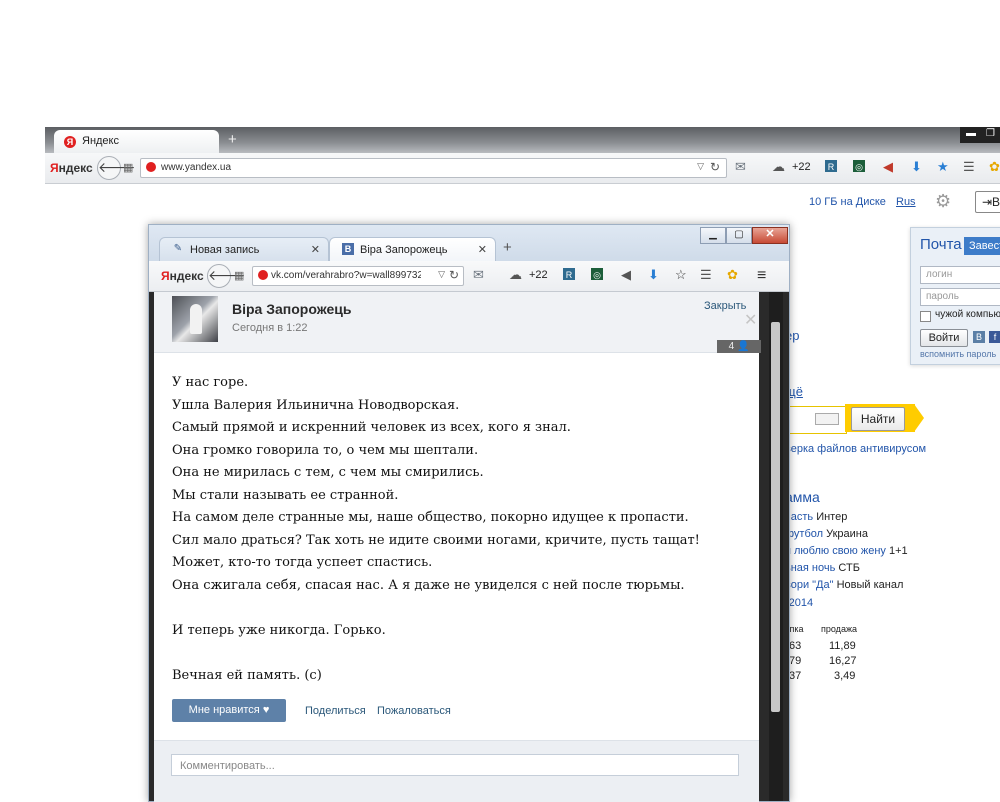  What do you see at coordinates (982, 246) in the screenshot?
I see `signup-button: Завест` at bounding box center [982, 246].